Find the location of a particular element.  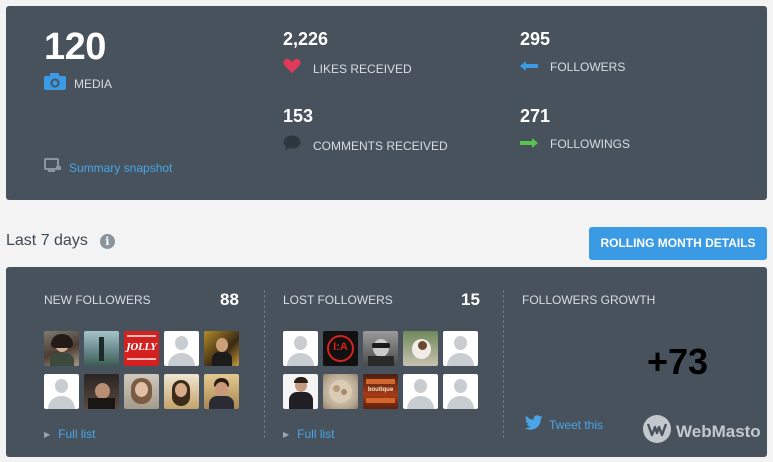

period-title: Last 7 days is located at coordinates (47, 240).